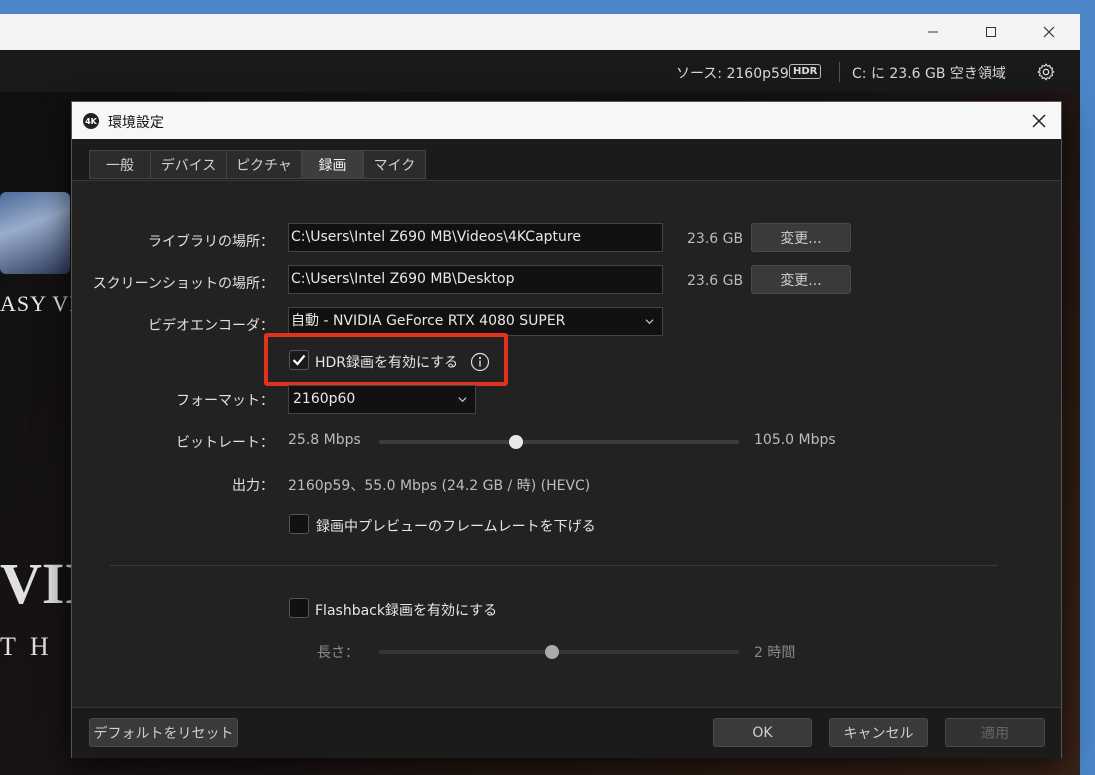 This screenshot has width=1095, height=775. What do you see at coordinates (299, 524) in the screenshot?
I see `lower-preview-framerate-checkbox` at bounding box center [299, 524].